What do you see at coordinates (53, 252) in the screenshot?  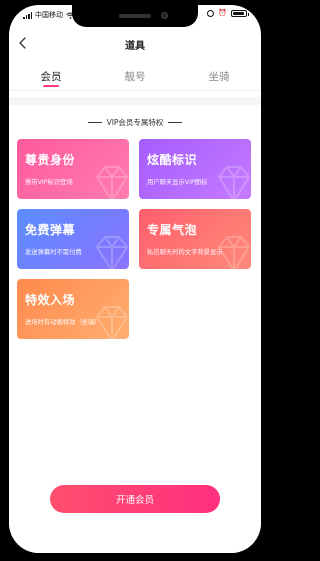 I see `card-description: 发送弹幕时不需付费` at bounding box center [53, 252].